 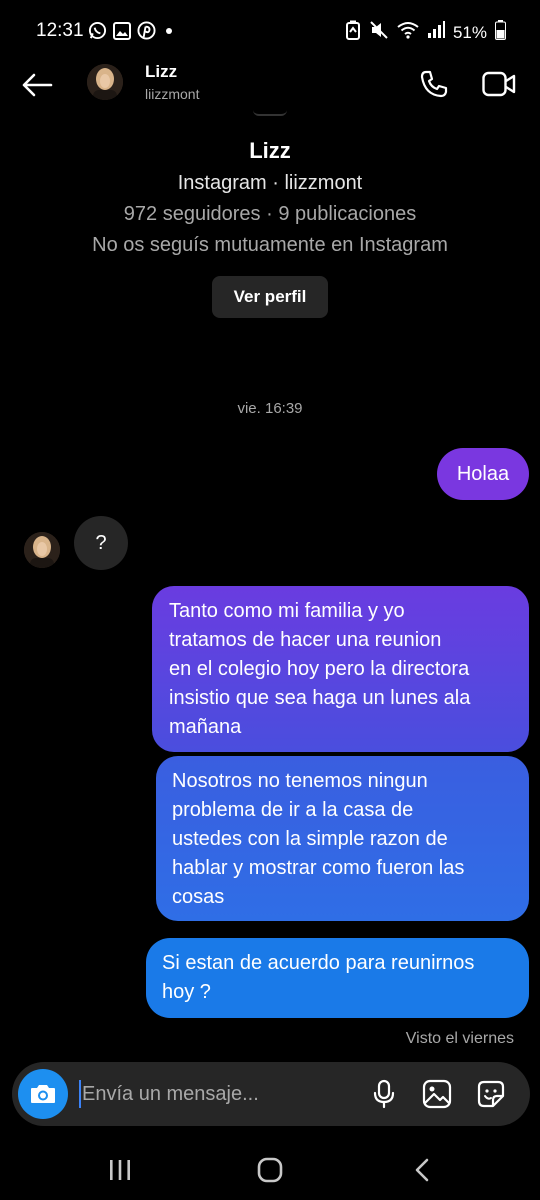 I want to click on message-composer, so click(x=271, y=1094).